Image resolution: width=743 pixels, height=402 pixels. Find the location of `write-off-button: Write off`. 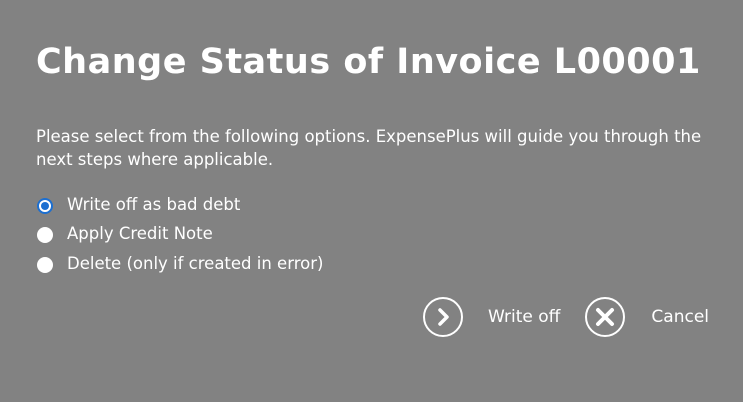

write-off-button: Write off is located at coordinates (491, 317).